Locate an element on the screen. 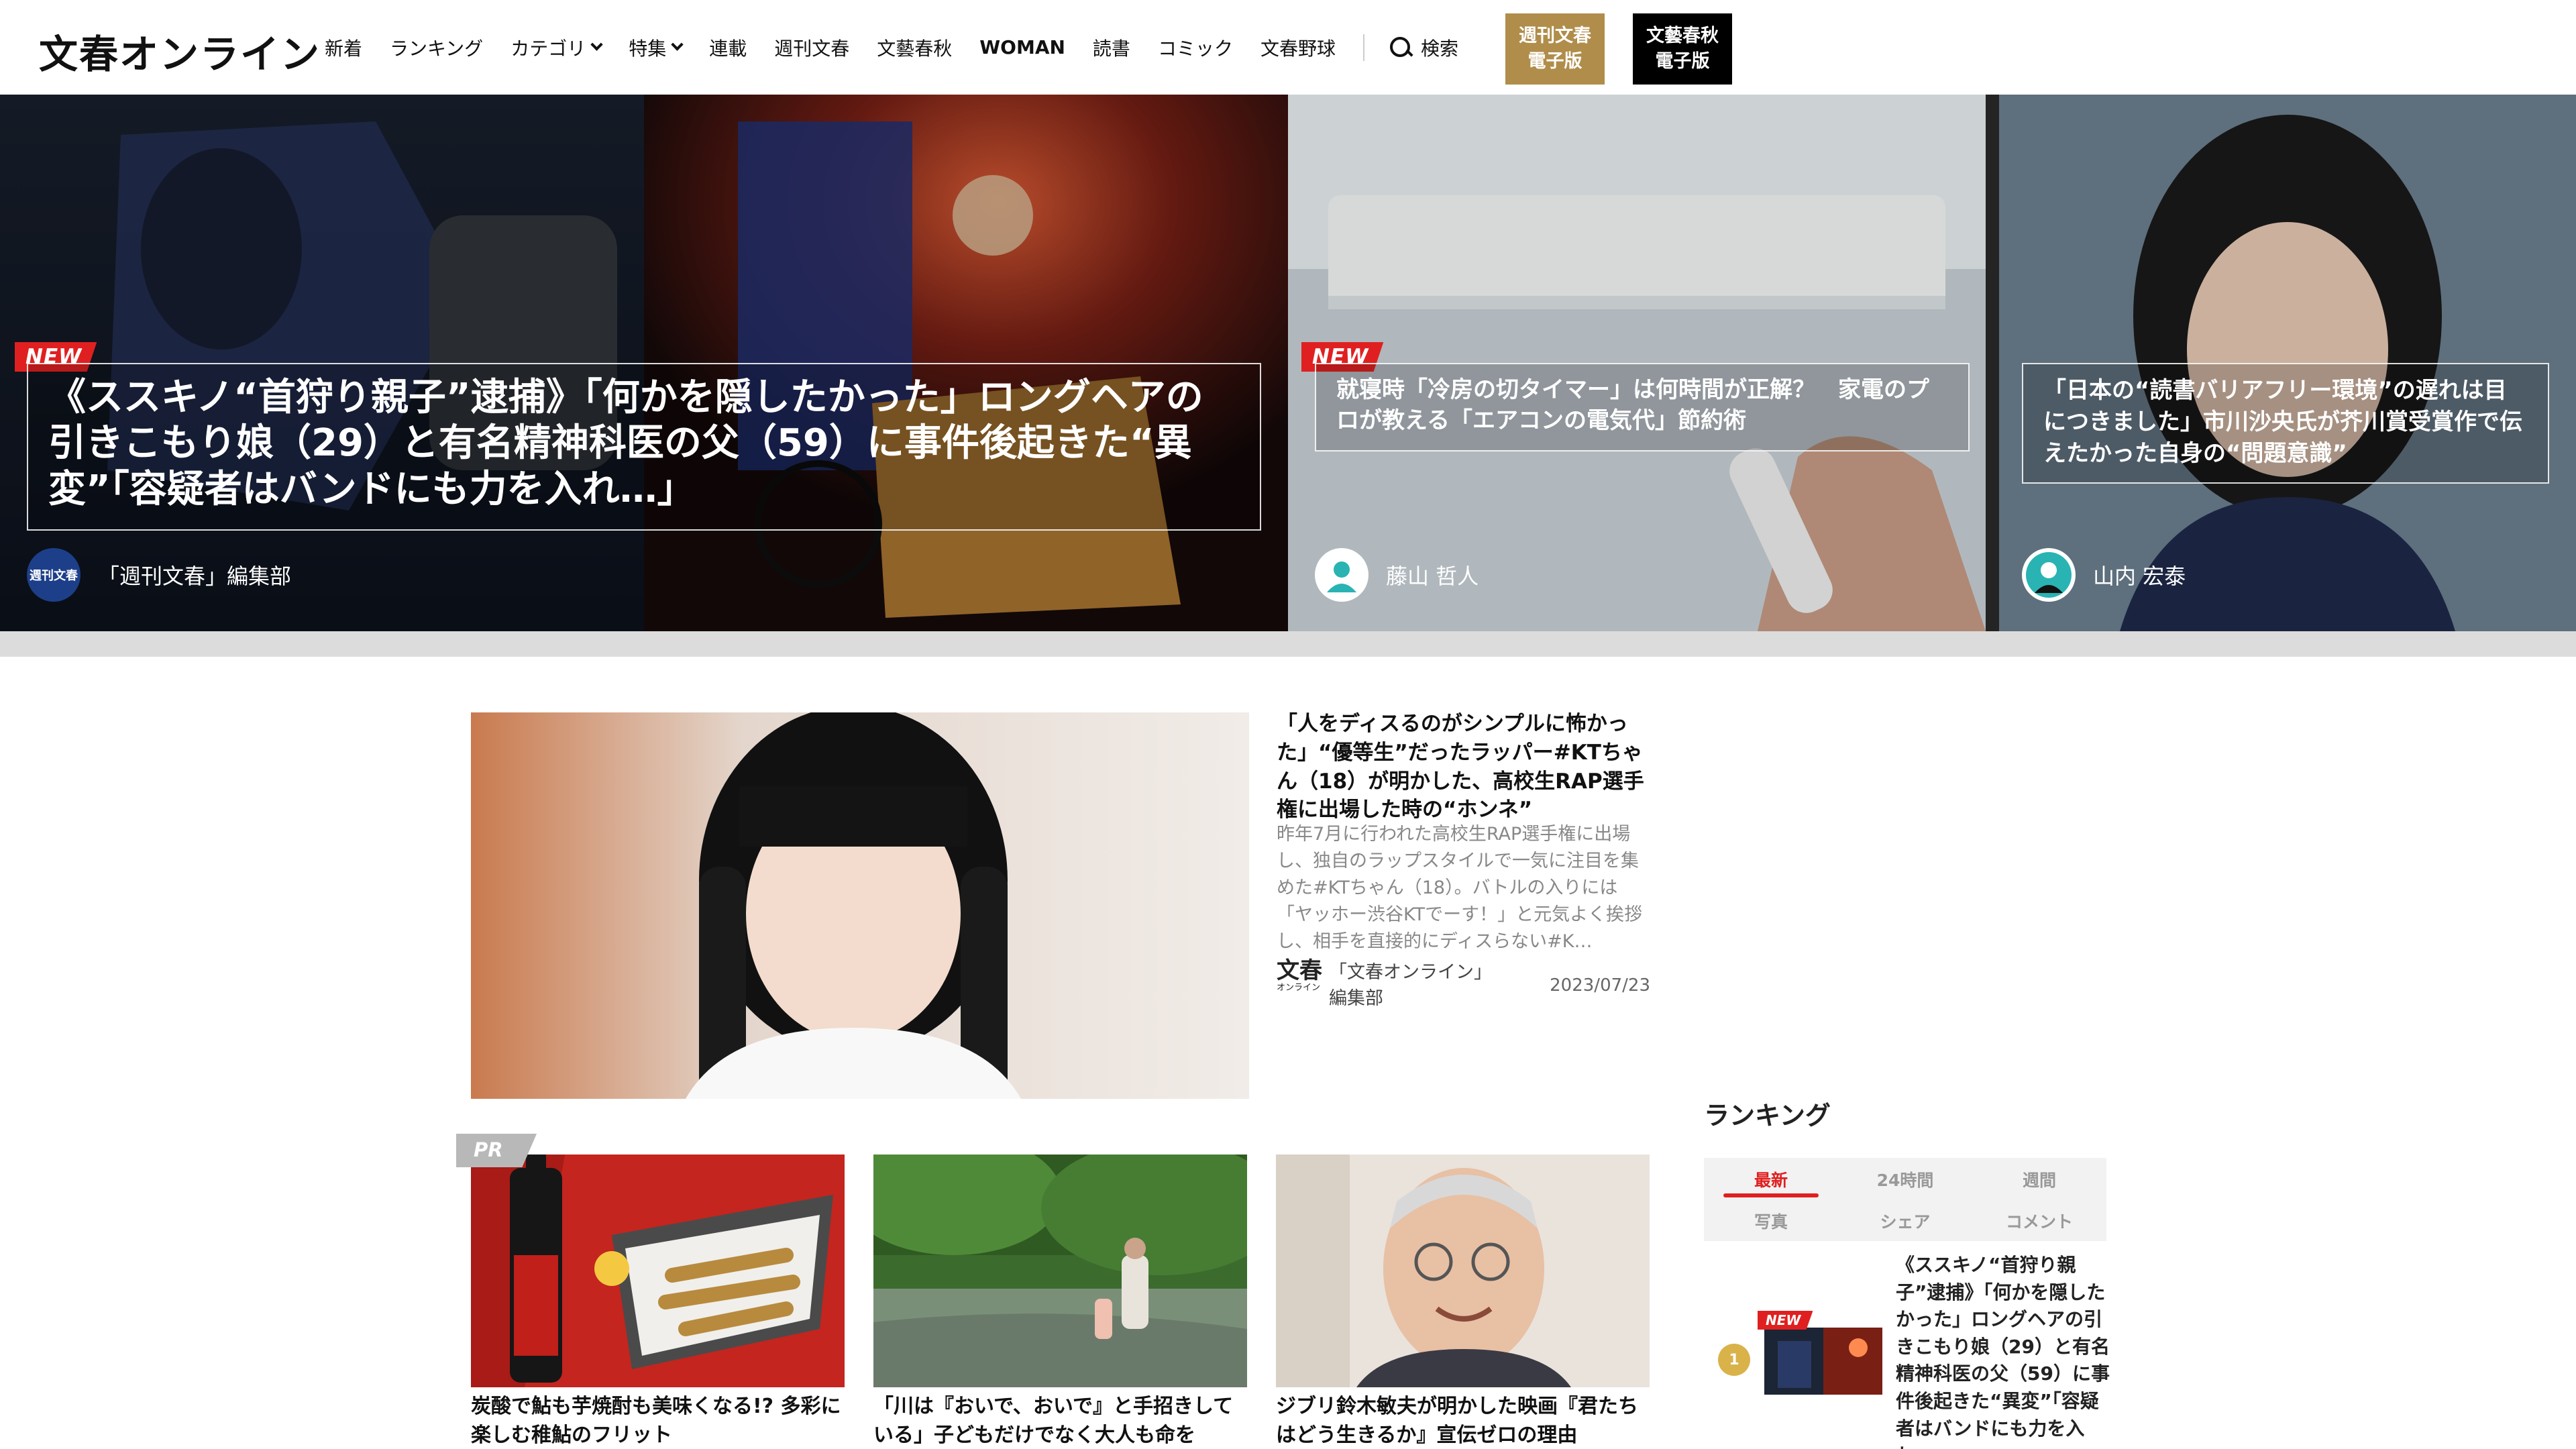 The image size is (2576, 1449). avatar-text: 週刊文春 is located at coordinates (54, 576).